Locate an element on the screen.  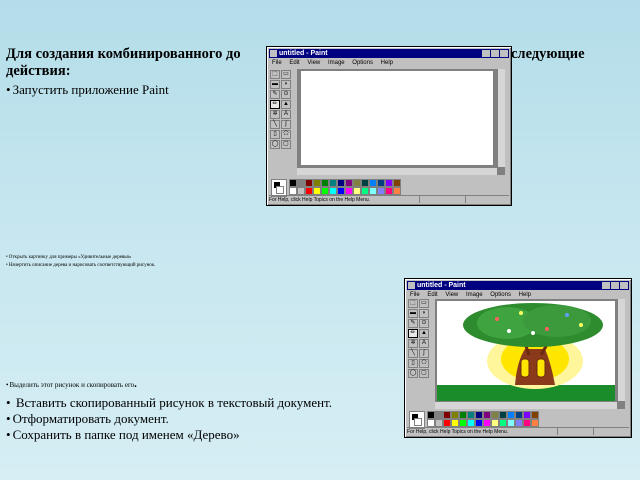
airbrush-icon: ✲ is located at coordinates (275, 114).